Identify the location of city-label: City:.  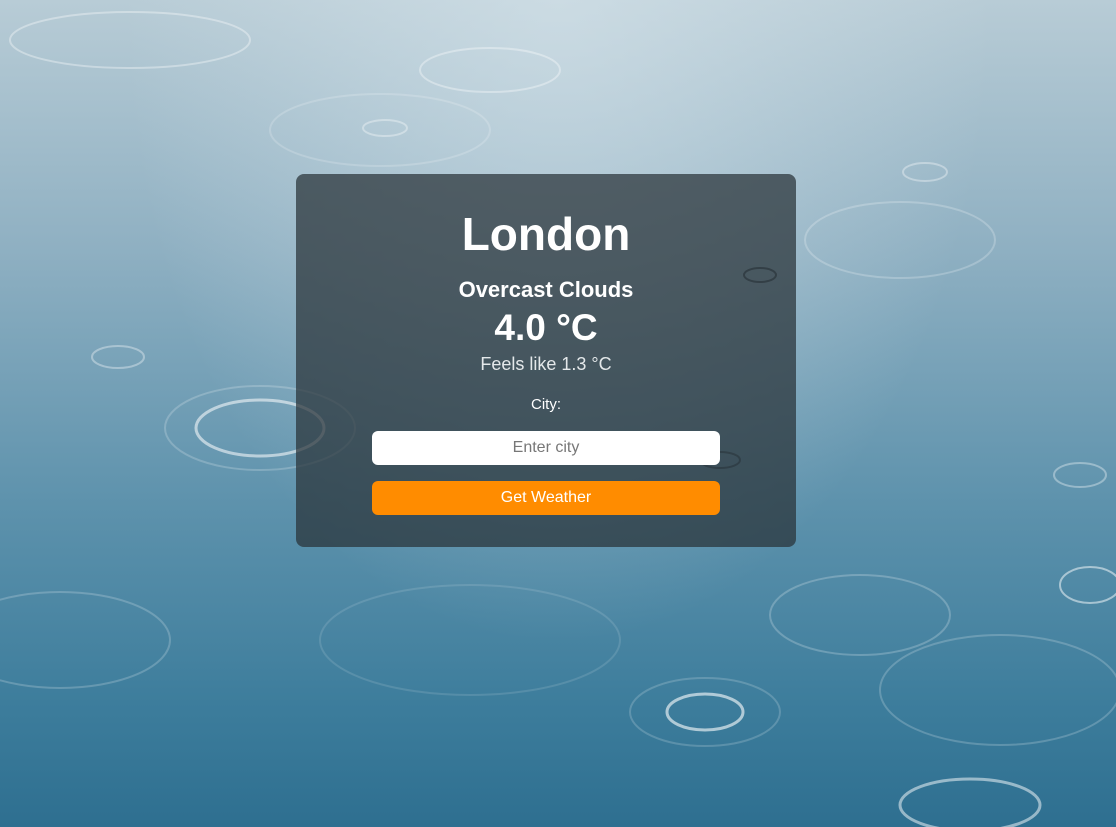
(546, 404).